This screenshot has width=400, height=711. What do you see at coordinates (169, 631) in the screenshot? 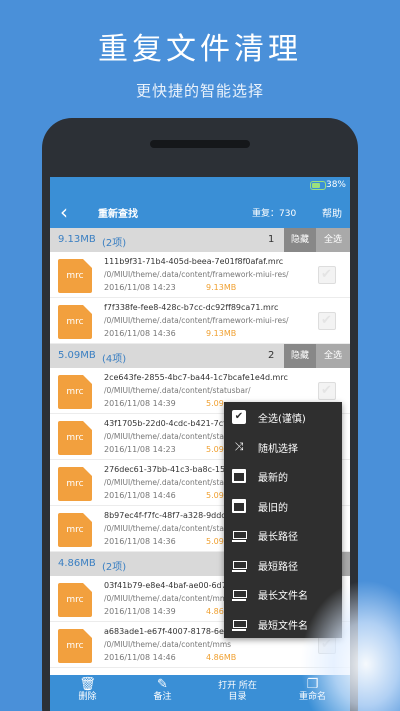
I see `file-name: a683ade1-e67f-4007-8178-6e51` at bounding box center [169, 631].